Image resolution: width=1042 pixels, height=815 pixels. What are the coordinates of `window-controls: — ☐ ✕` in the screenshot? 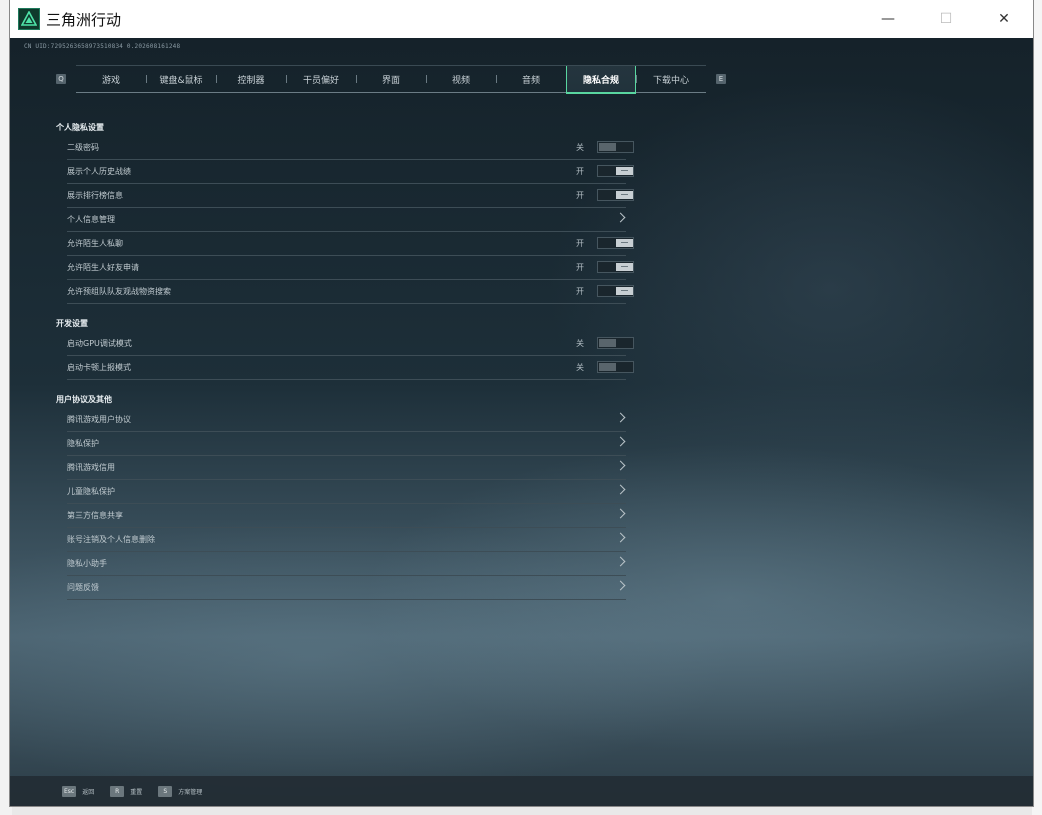 It's located at (946, 19).